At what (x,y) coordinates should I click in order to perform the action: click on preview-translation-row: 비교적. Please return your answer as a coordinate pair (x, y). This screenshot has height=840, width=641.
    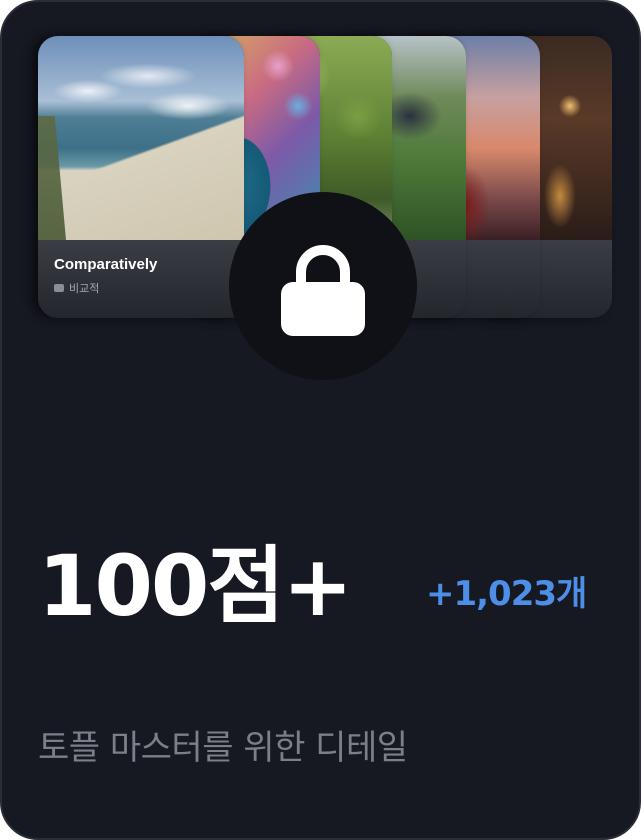
    Looking at the image, I should click on (76, 288).